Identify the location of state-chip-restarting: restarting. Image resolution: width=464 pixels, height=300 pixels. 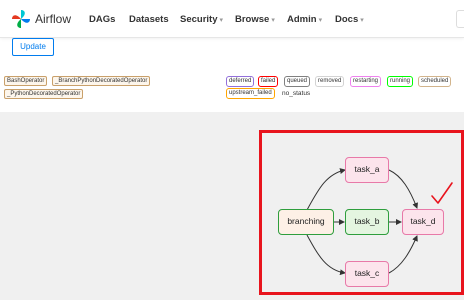
(366, 81).